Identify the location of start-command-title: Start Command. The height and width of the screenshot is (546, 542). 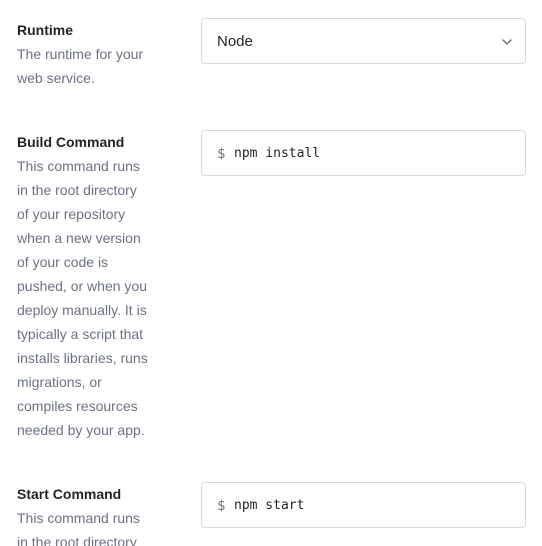
(69, 494).